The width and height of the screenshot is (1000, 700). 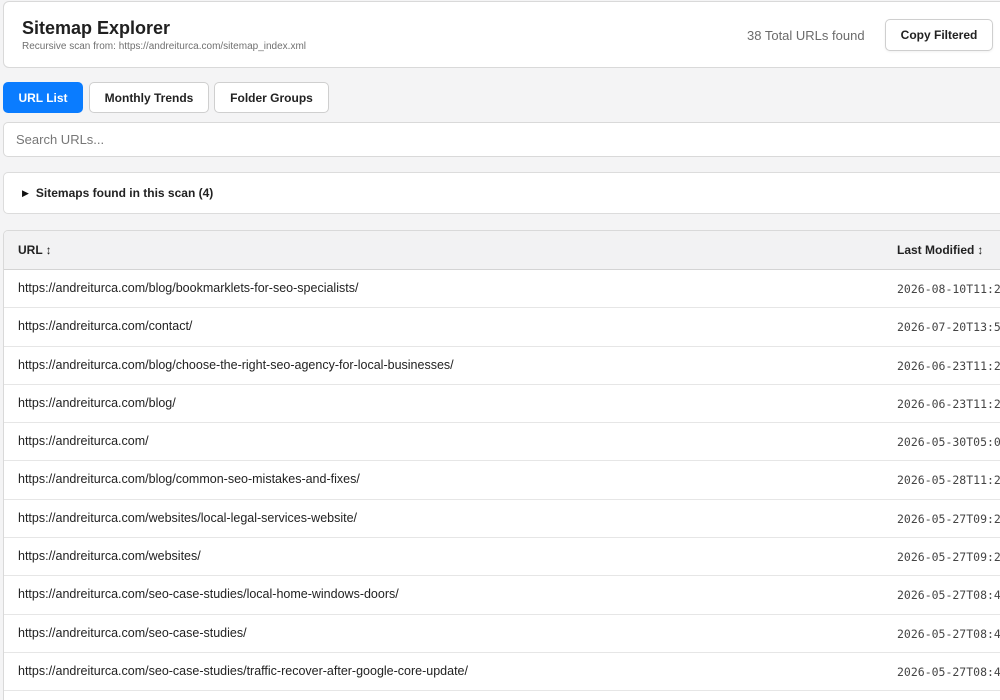 I want to click on date-cell: 2026-05-28T11:2, so click(x=948, y=480).